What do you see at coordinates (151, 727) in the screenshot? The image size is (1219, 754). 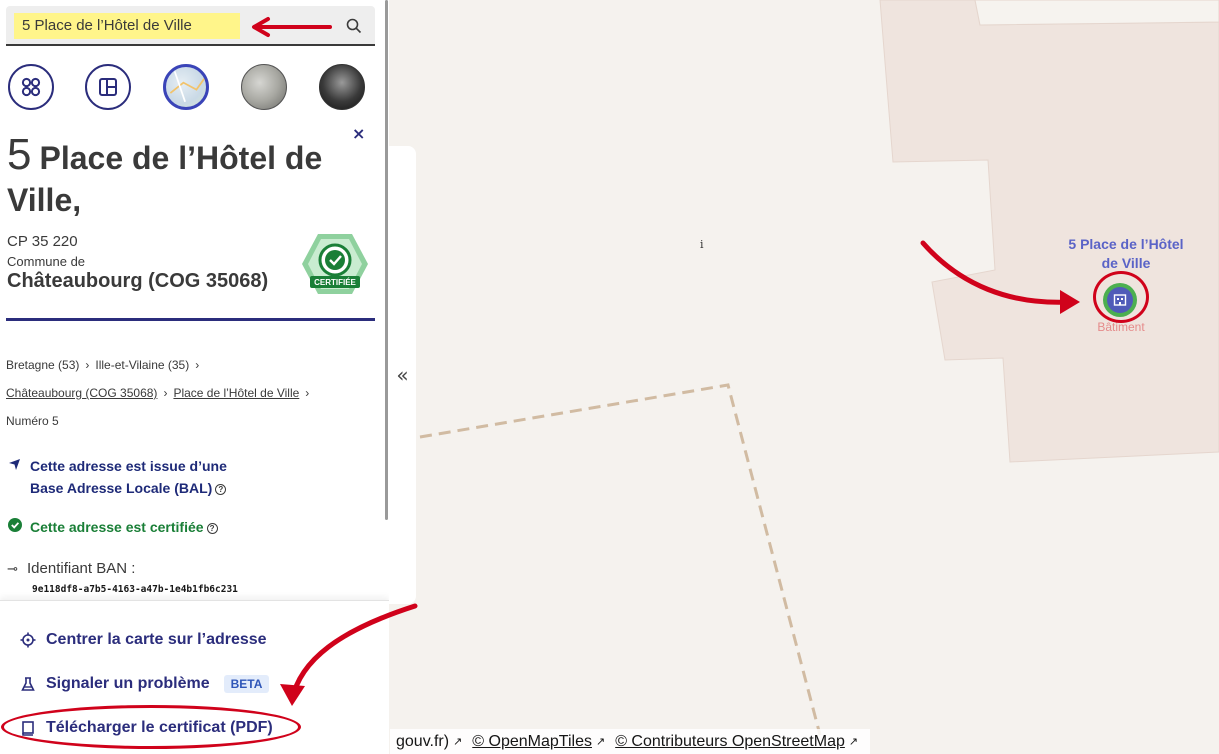 I see `annotation-oval` at bounding box center [151, 727].